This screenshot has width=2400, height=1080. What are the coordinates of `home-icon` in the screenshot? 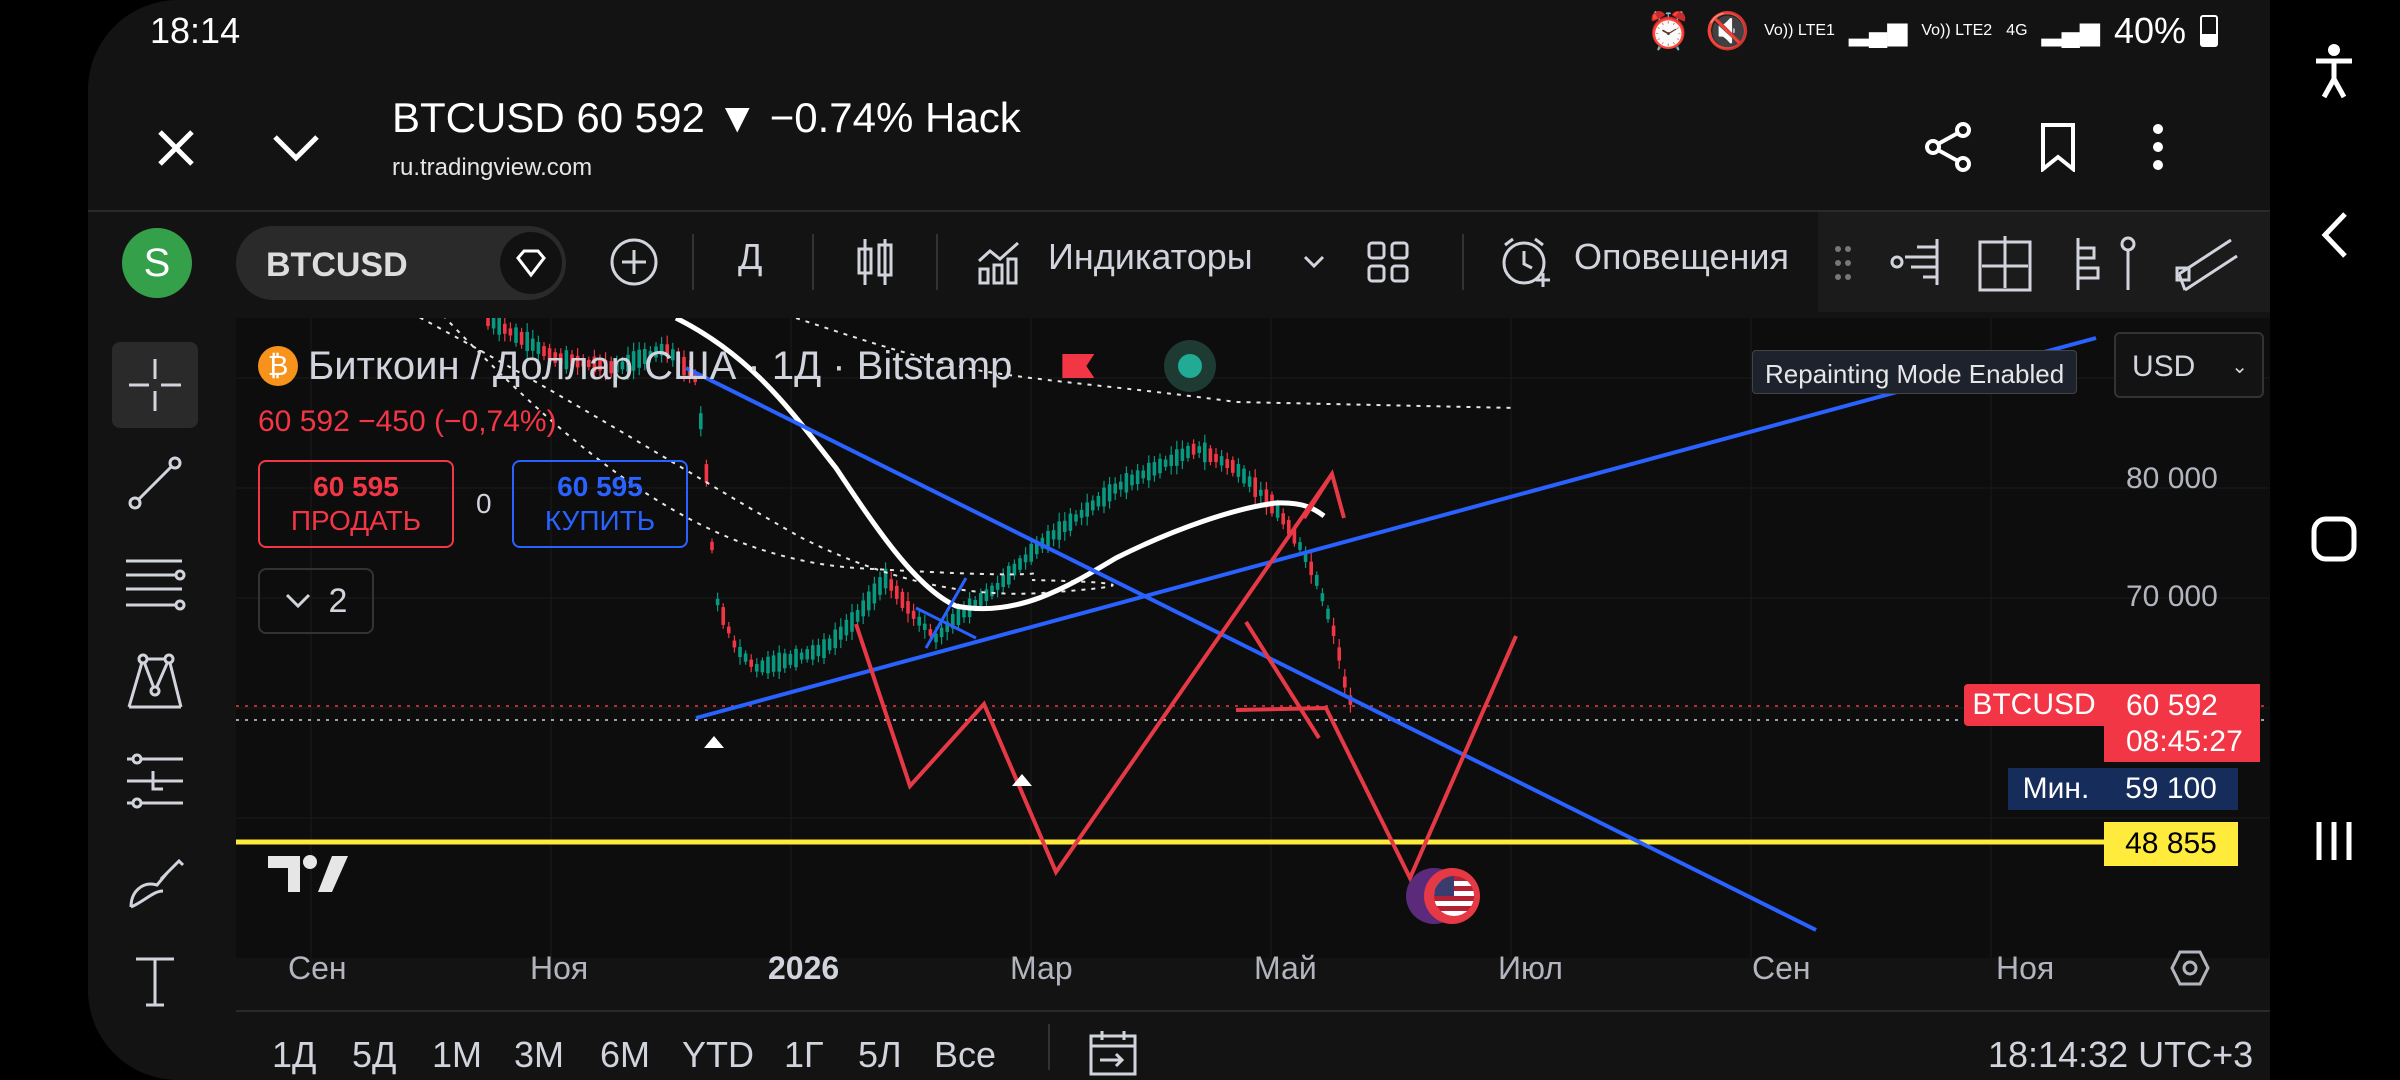 It's located at (2334, 539).